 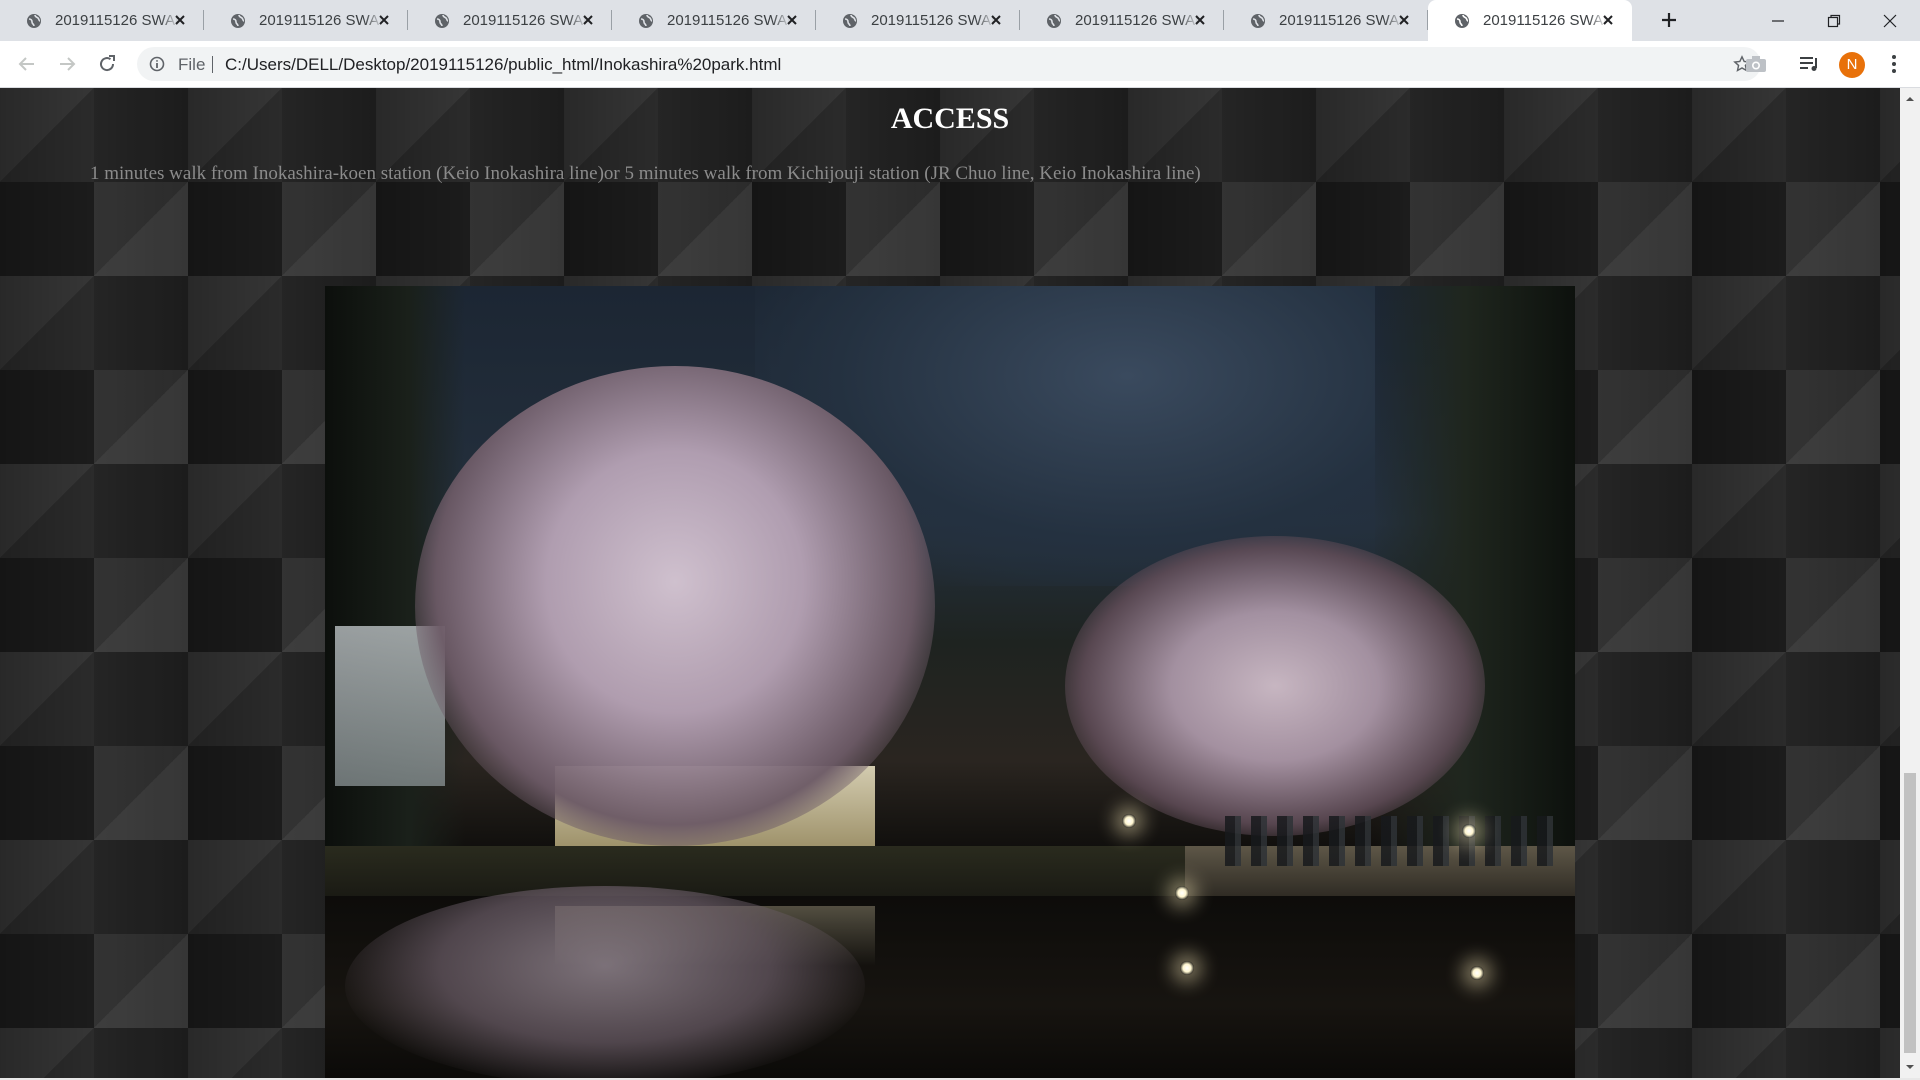 I want to click on reload-icon, so click(x=107, y=63).